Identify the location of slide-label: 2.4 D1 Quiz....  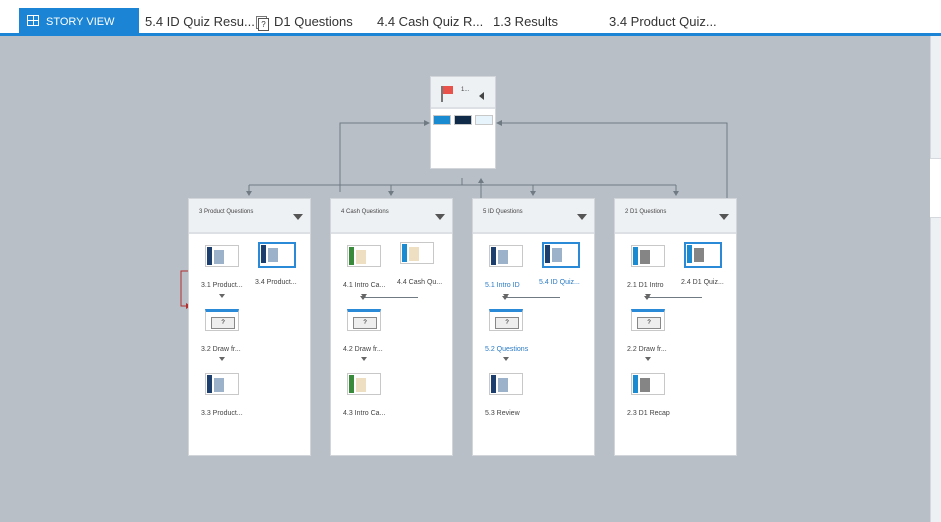
(702, 282).